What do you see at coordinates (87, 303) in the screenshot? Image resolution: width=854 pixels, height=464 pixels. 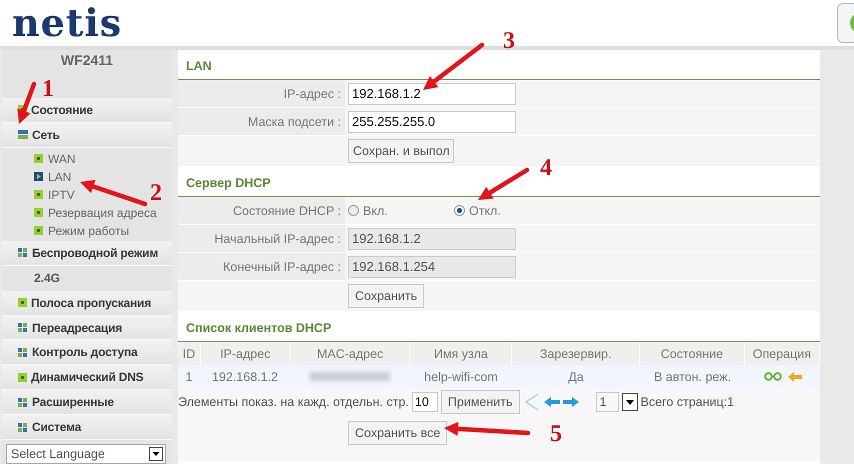 I see `sidebar-item: Полоса пропускания` at bounding box center [87, 303].